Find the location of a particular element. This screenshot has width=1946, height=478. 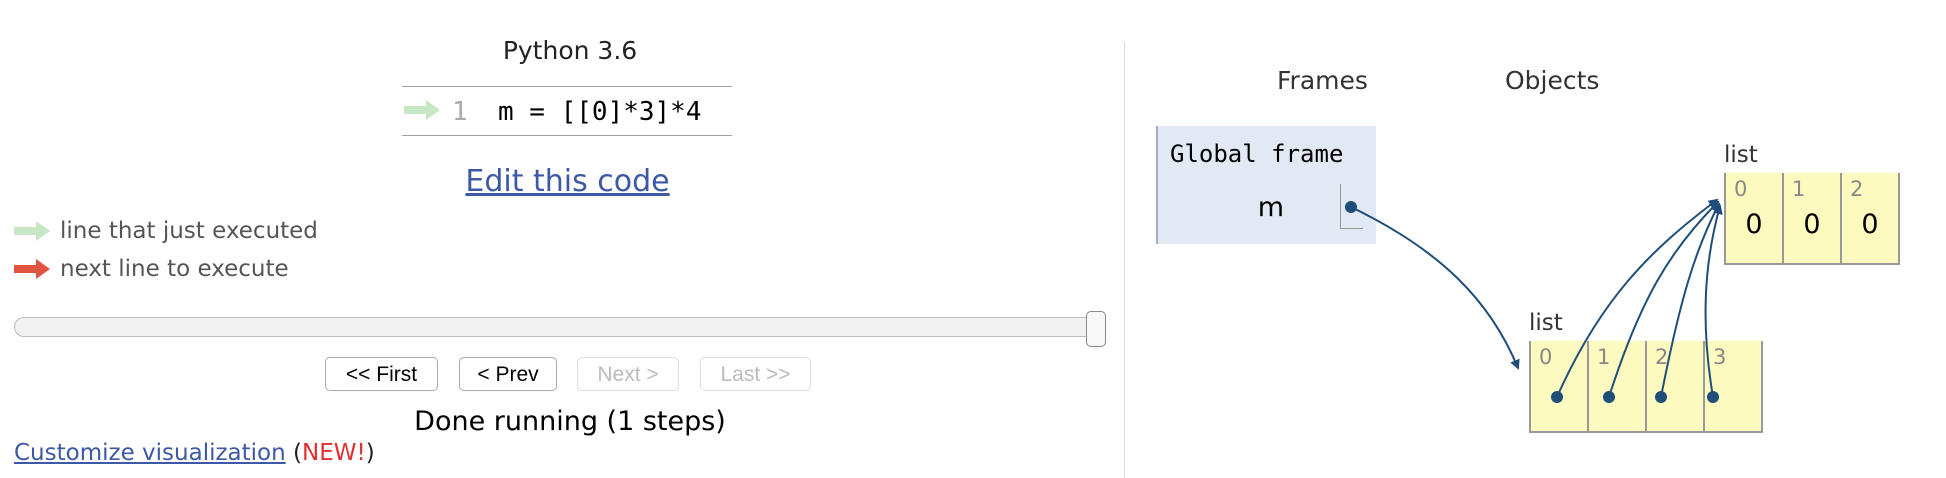

code-line: m = [[0]*3]*4 is located at coordinates (600, 112).